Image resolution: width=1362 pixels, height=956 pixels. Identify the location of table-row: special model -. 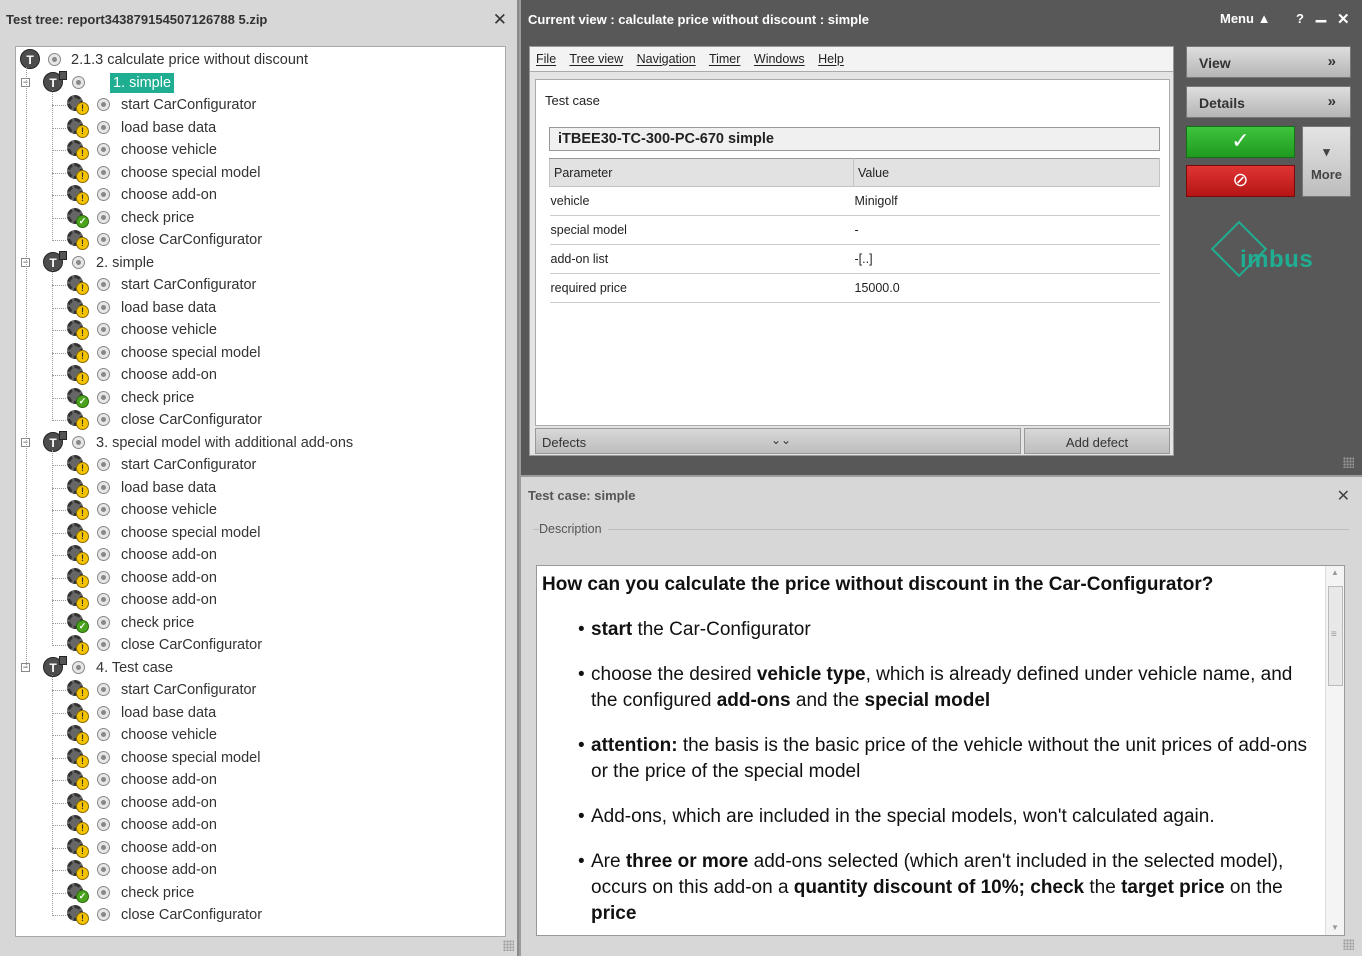
(854, 230).